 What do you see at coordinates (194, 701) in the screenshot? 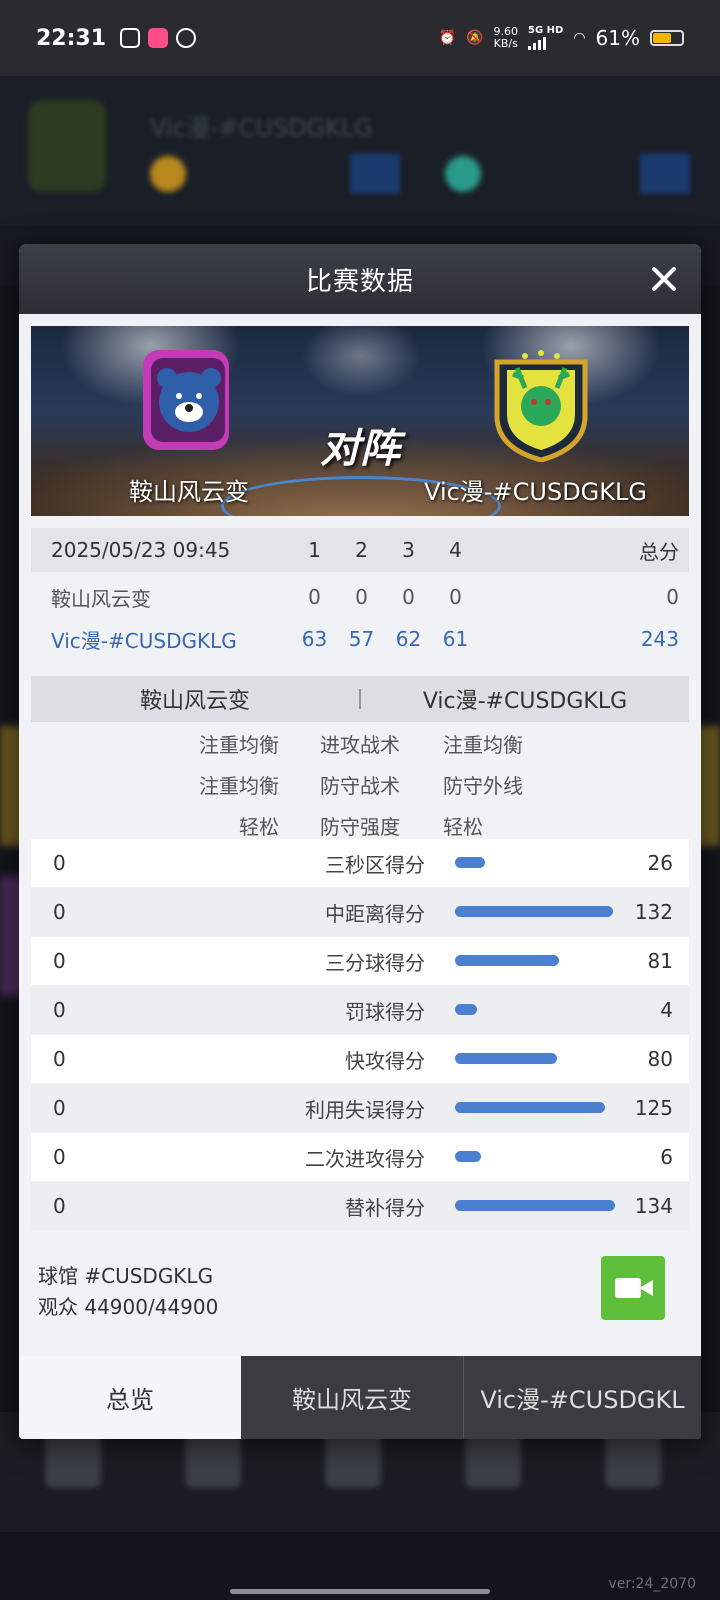
I see `tactics-home-team: 鞍山风云变` at bounding box center [194, 701].